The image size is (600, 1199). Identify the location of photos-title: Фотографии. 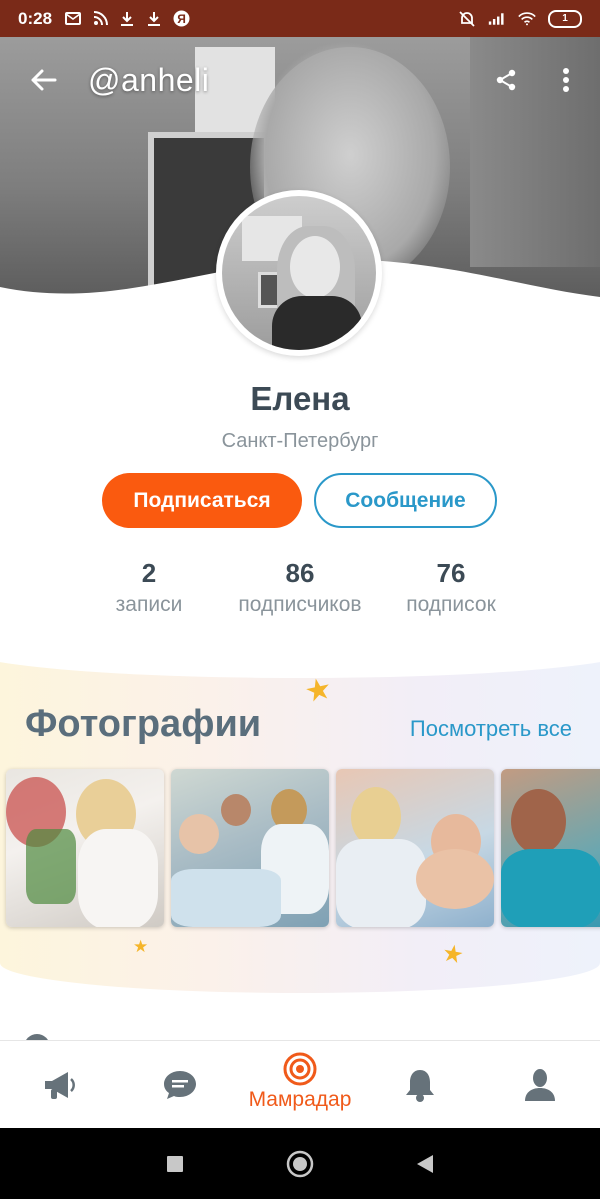
(143, 724).